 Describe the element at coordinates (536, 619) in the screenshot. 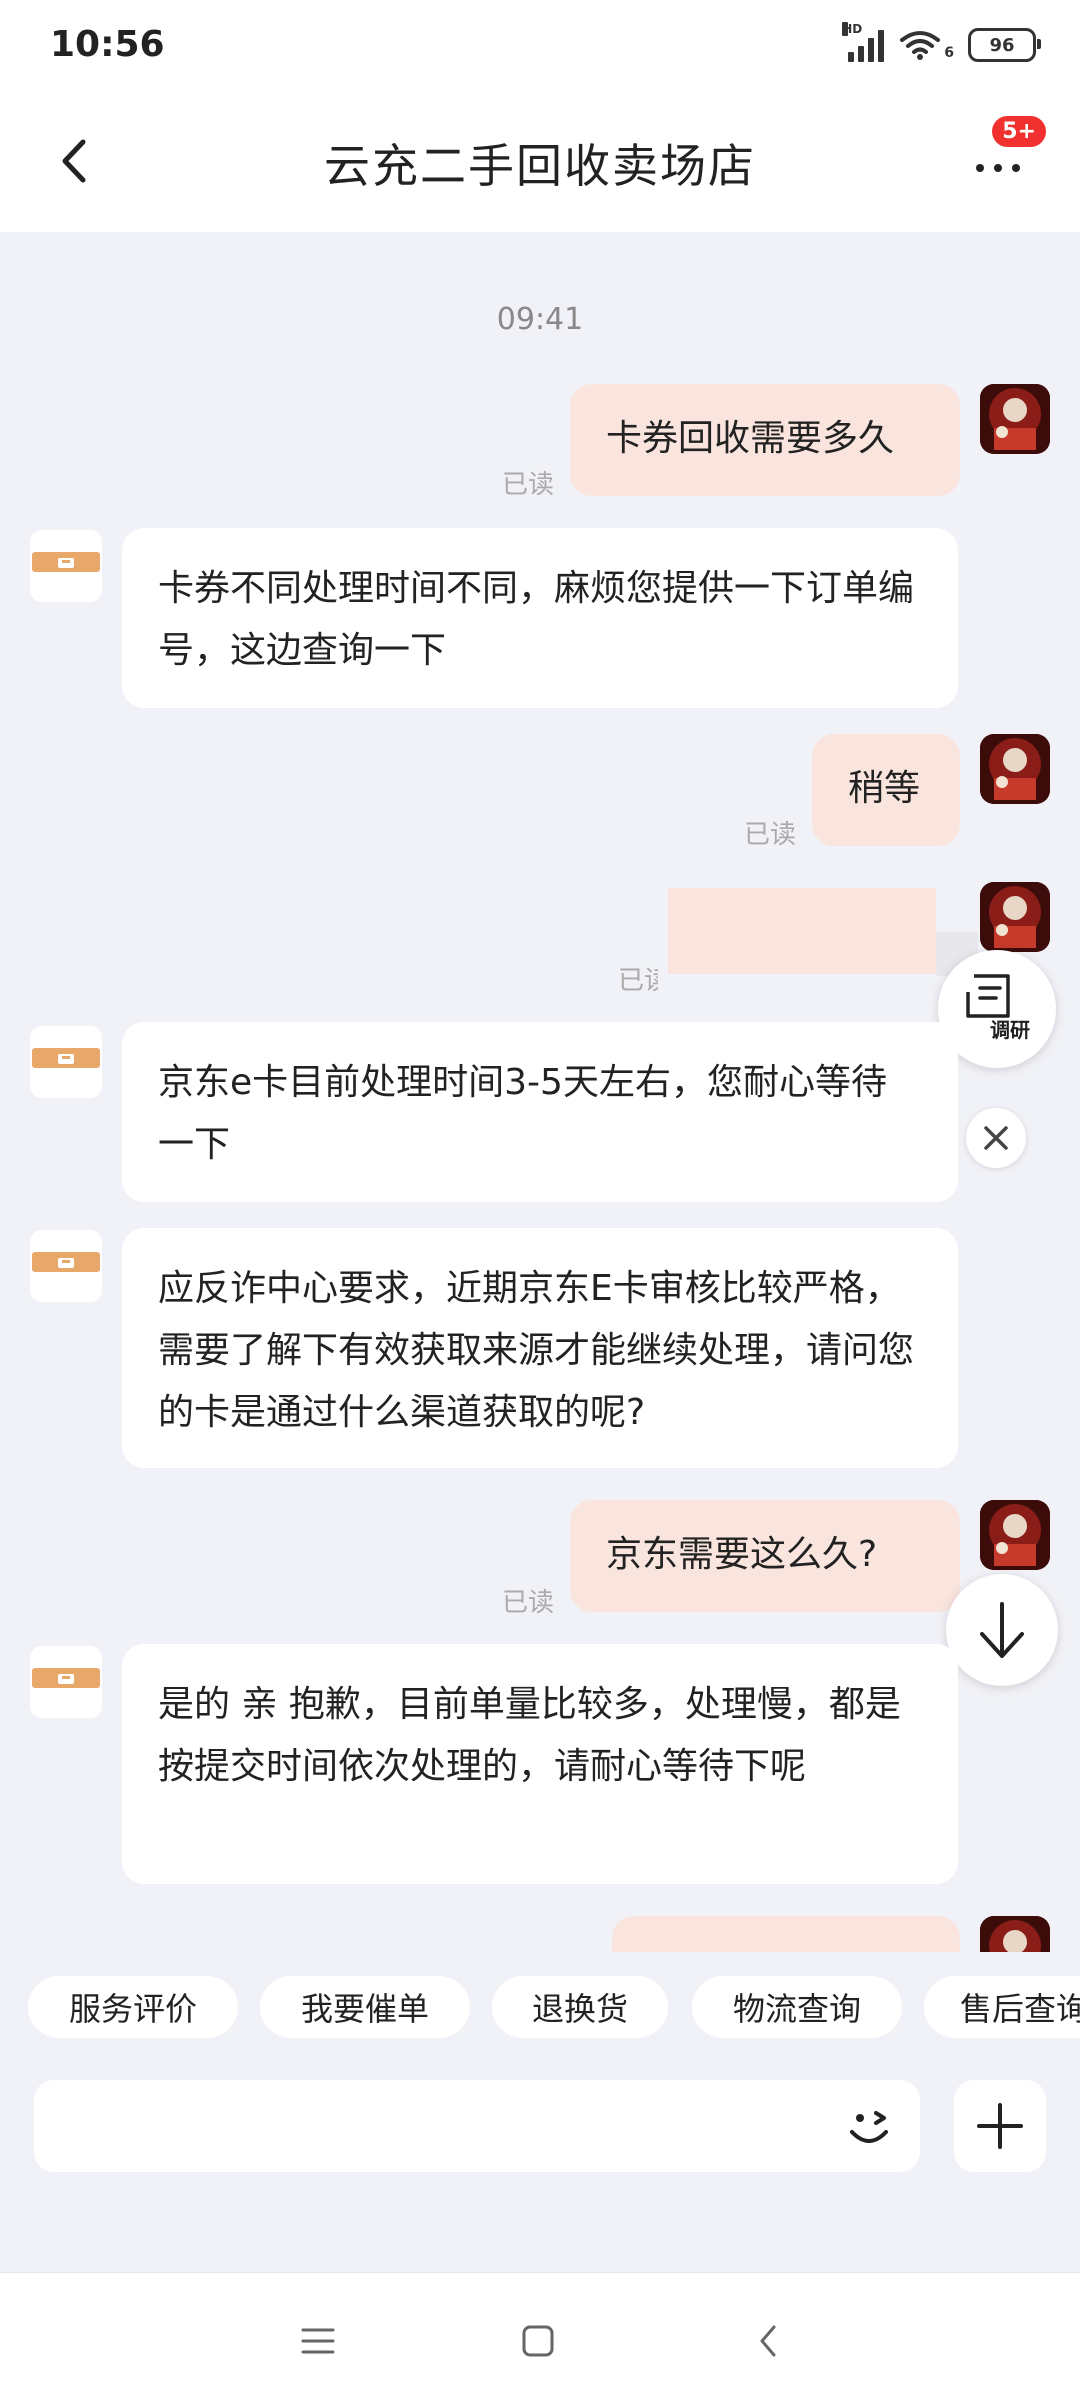

I see `message-text: 卡券不同处理时间不同，麻烦您提供一下订单编号，这边查询一下` at that location.